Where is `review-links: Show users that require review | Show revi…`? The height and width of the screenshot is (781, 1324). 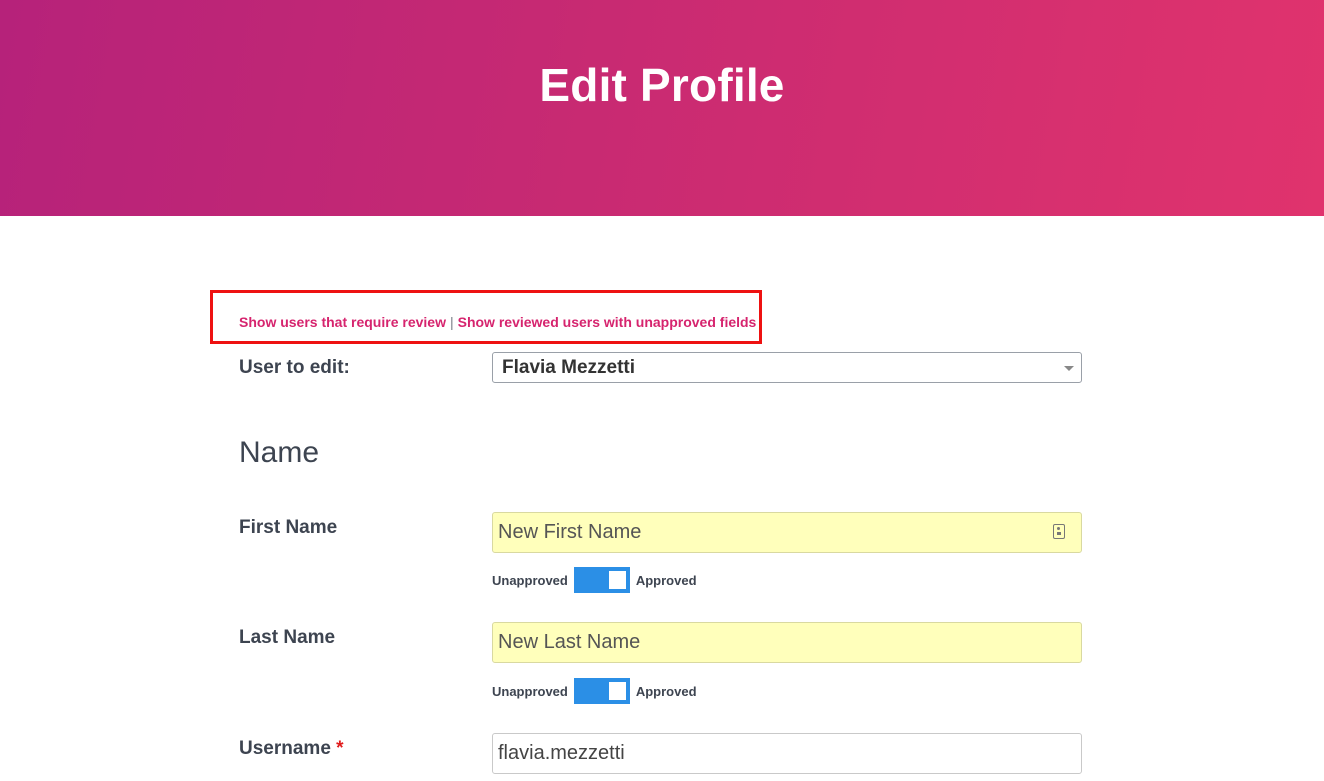 review-links: Show users that require review | Show revi… is located at coordinates (497, 322).